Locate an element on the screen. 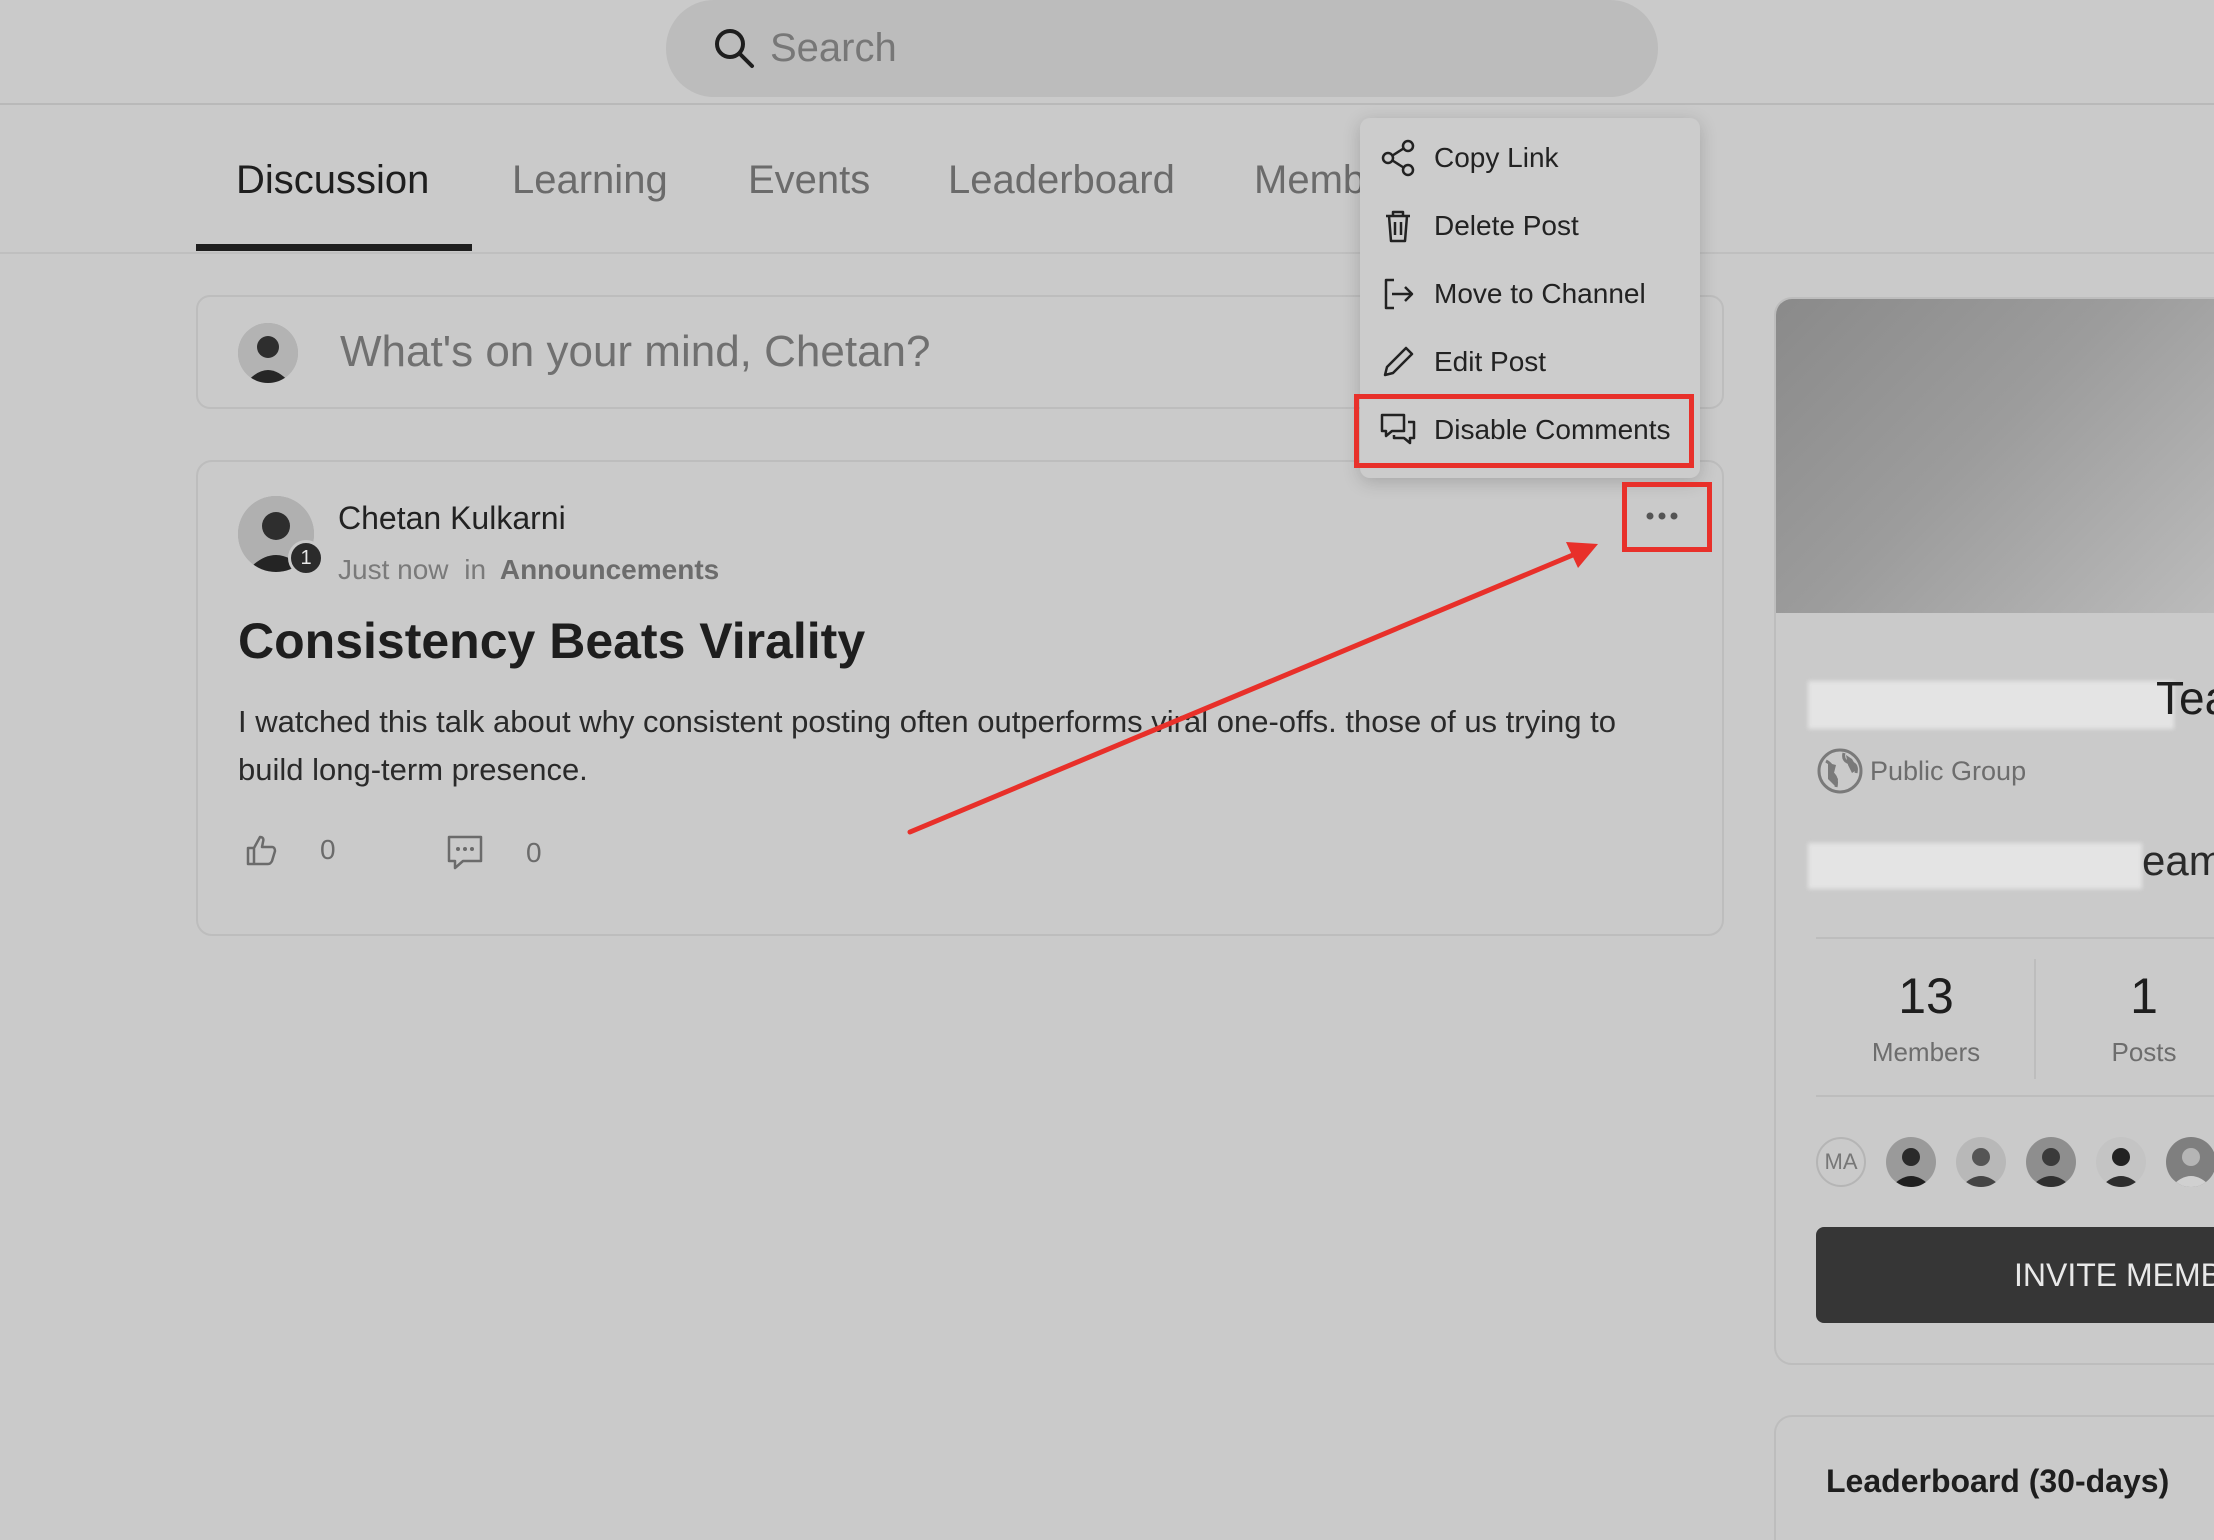  menu-label: Delete Post is located at coordinates (1506, 225).